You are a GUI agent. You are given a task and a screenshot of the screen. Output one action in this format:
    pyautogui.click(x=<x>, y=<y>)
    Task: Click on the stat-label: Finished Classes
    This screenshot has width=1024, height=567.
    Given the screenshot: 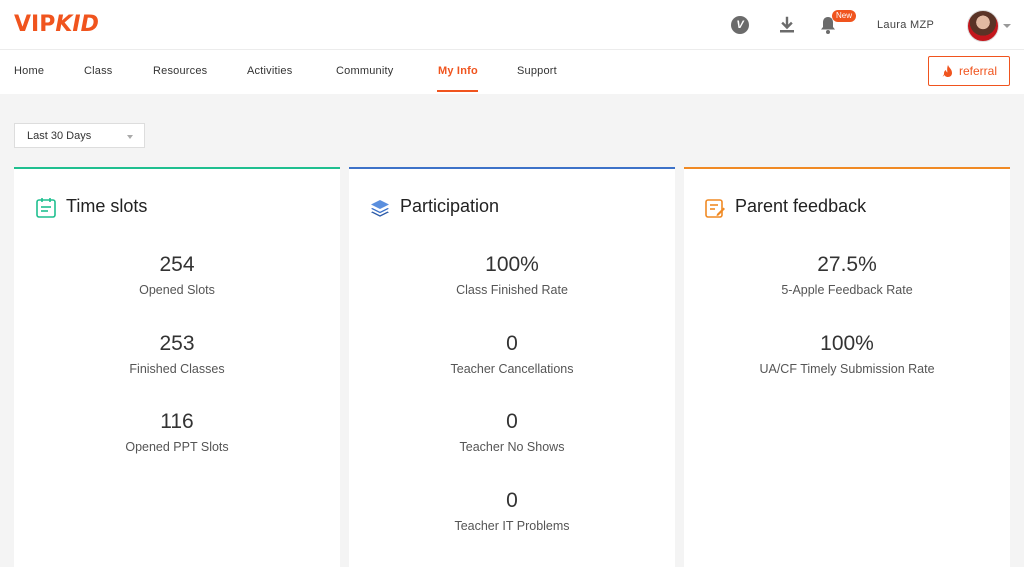 What is the action you would take?
    pyautogui.click(x=177, y=369)
    